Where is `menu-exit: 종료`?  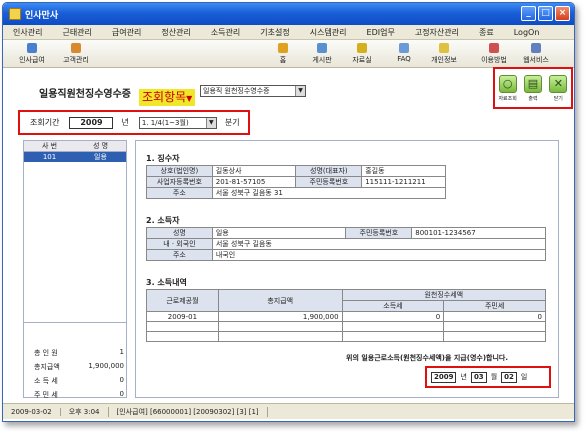
menu-exit: 종료 is located at coordinates (486, 32).